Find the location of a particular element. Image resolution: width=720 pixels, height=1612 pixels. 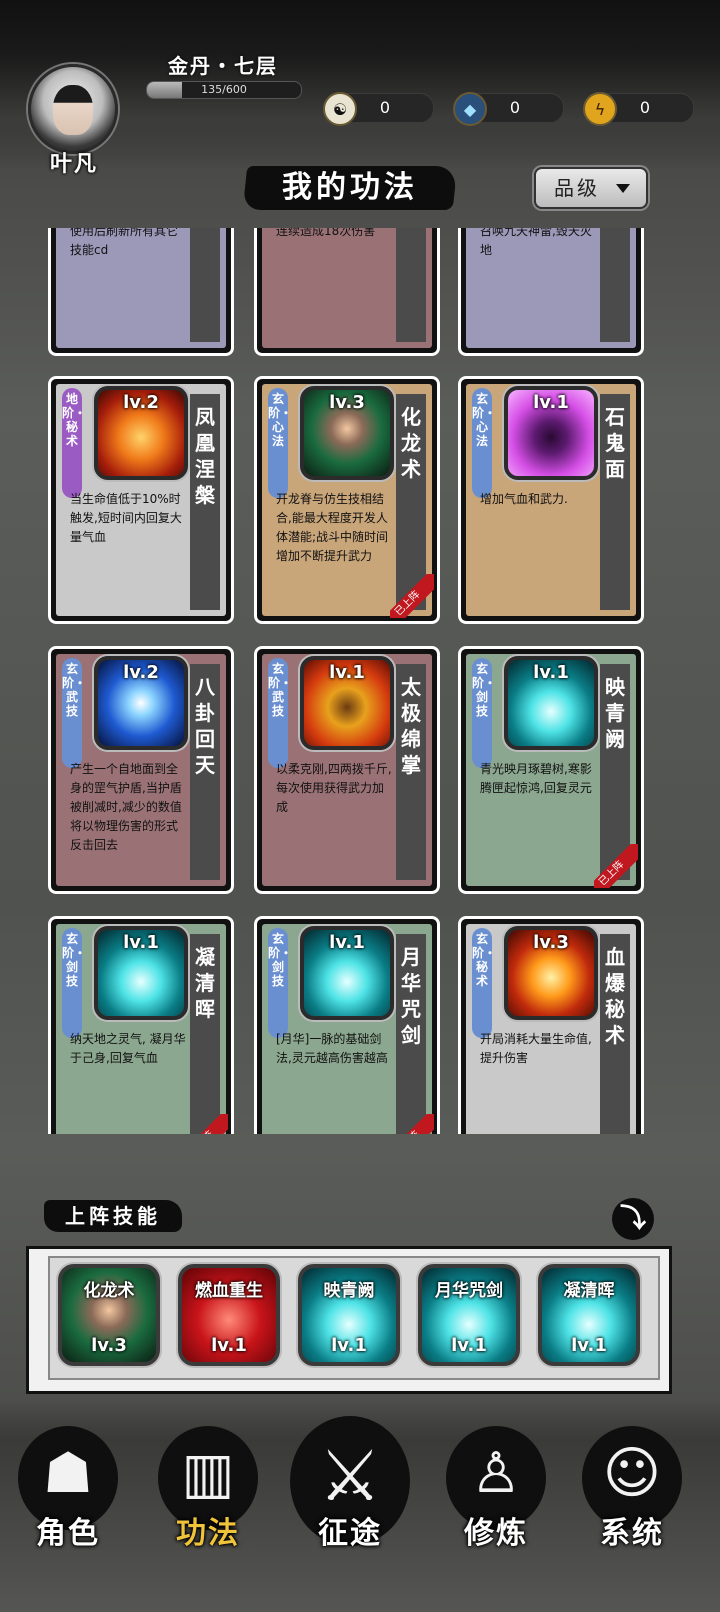

sort-label: 品级 is located at coordinates (577, 188).